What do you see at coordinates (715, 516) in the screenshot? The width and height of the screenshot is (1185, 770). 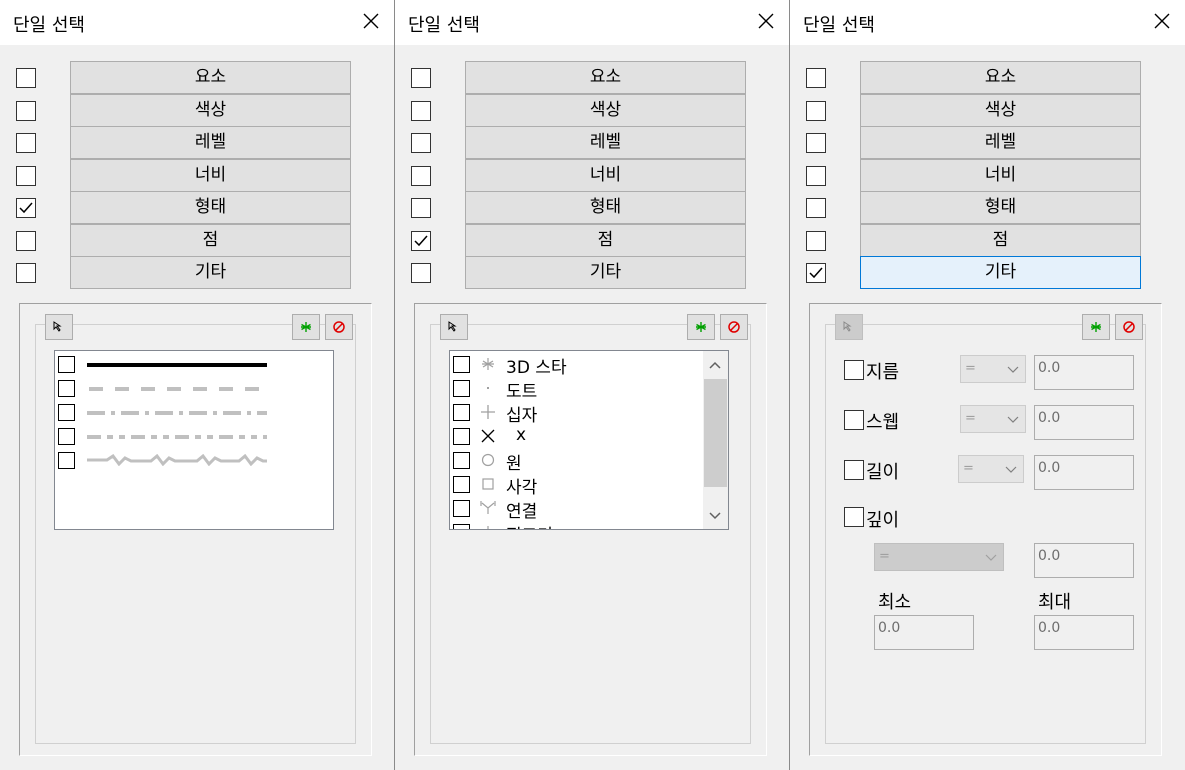 I see `scroll-down-icon` at bounding box center [715, 516].